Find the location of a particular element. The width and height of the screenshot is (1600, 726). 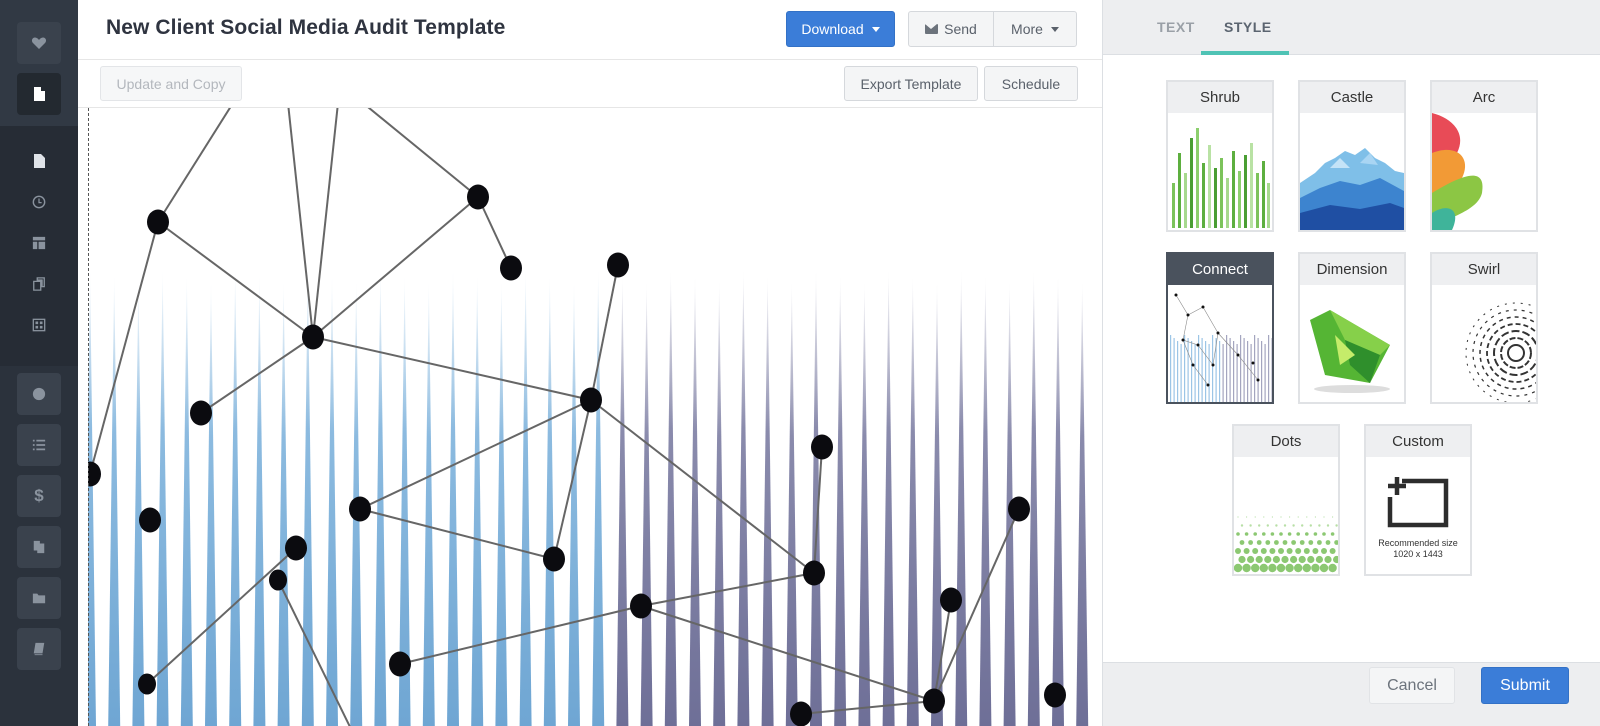

clock-icon is located at coordinates (39, 202).